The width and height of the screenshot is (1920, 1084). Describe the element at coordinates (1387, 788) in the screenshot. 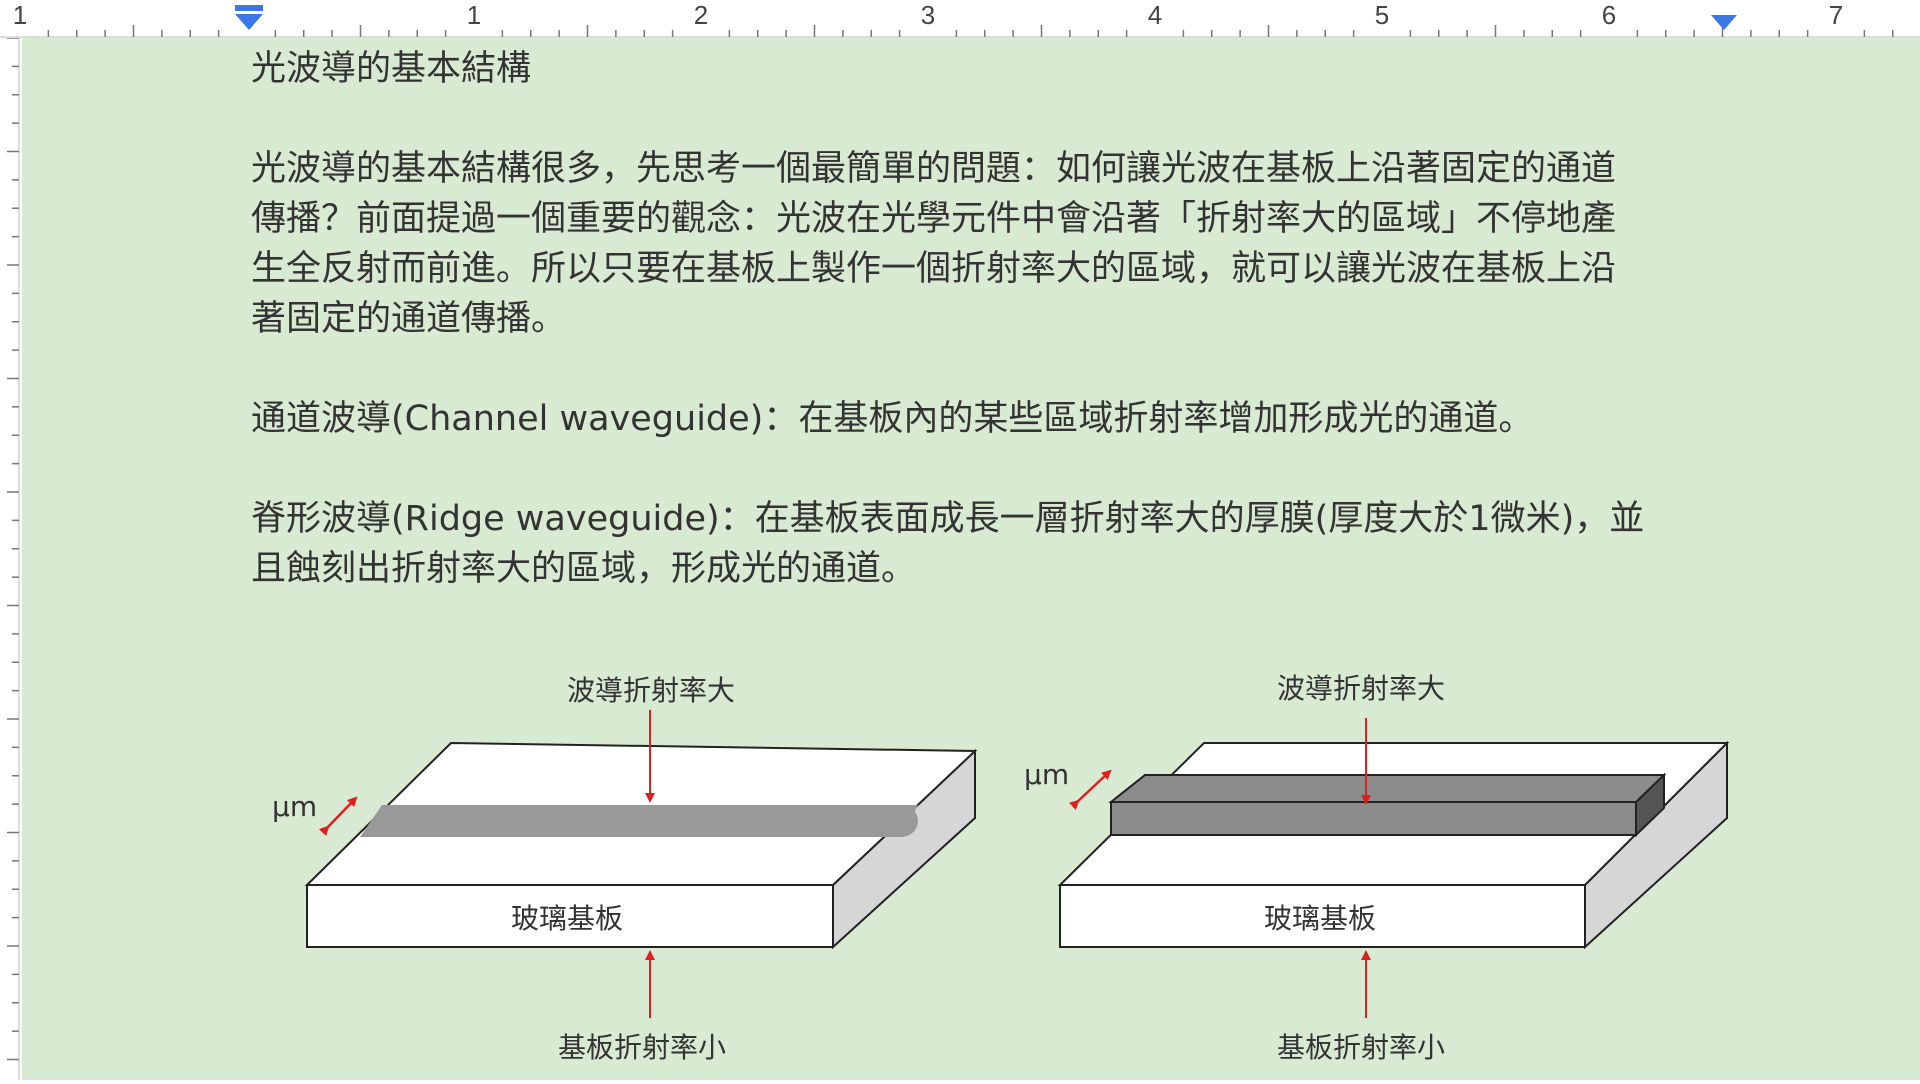

I see `ridge-top` at that location.